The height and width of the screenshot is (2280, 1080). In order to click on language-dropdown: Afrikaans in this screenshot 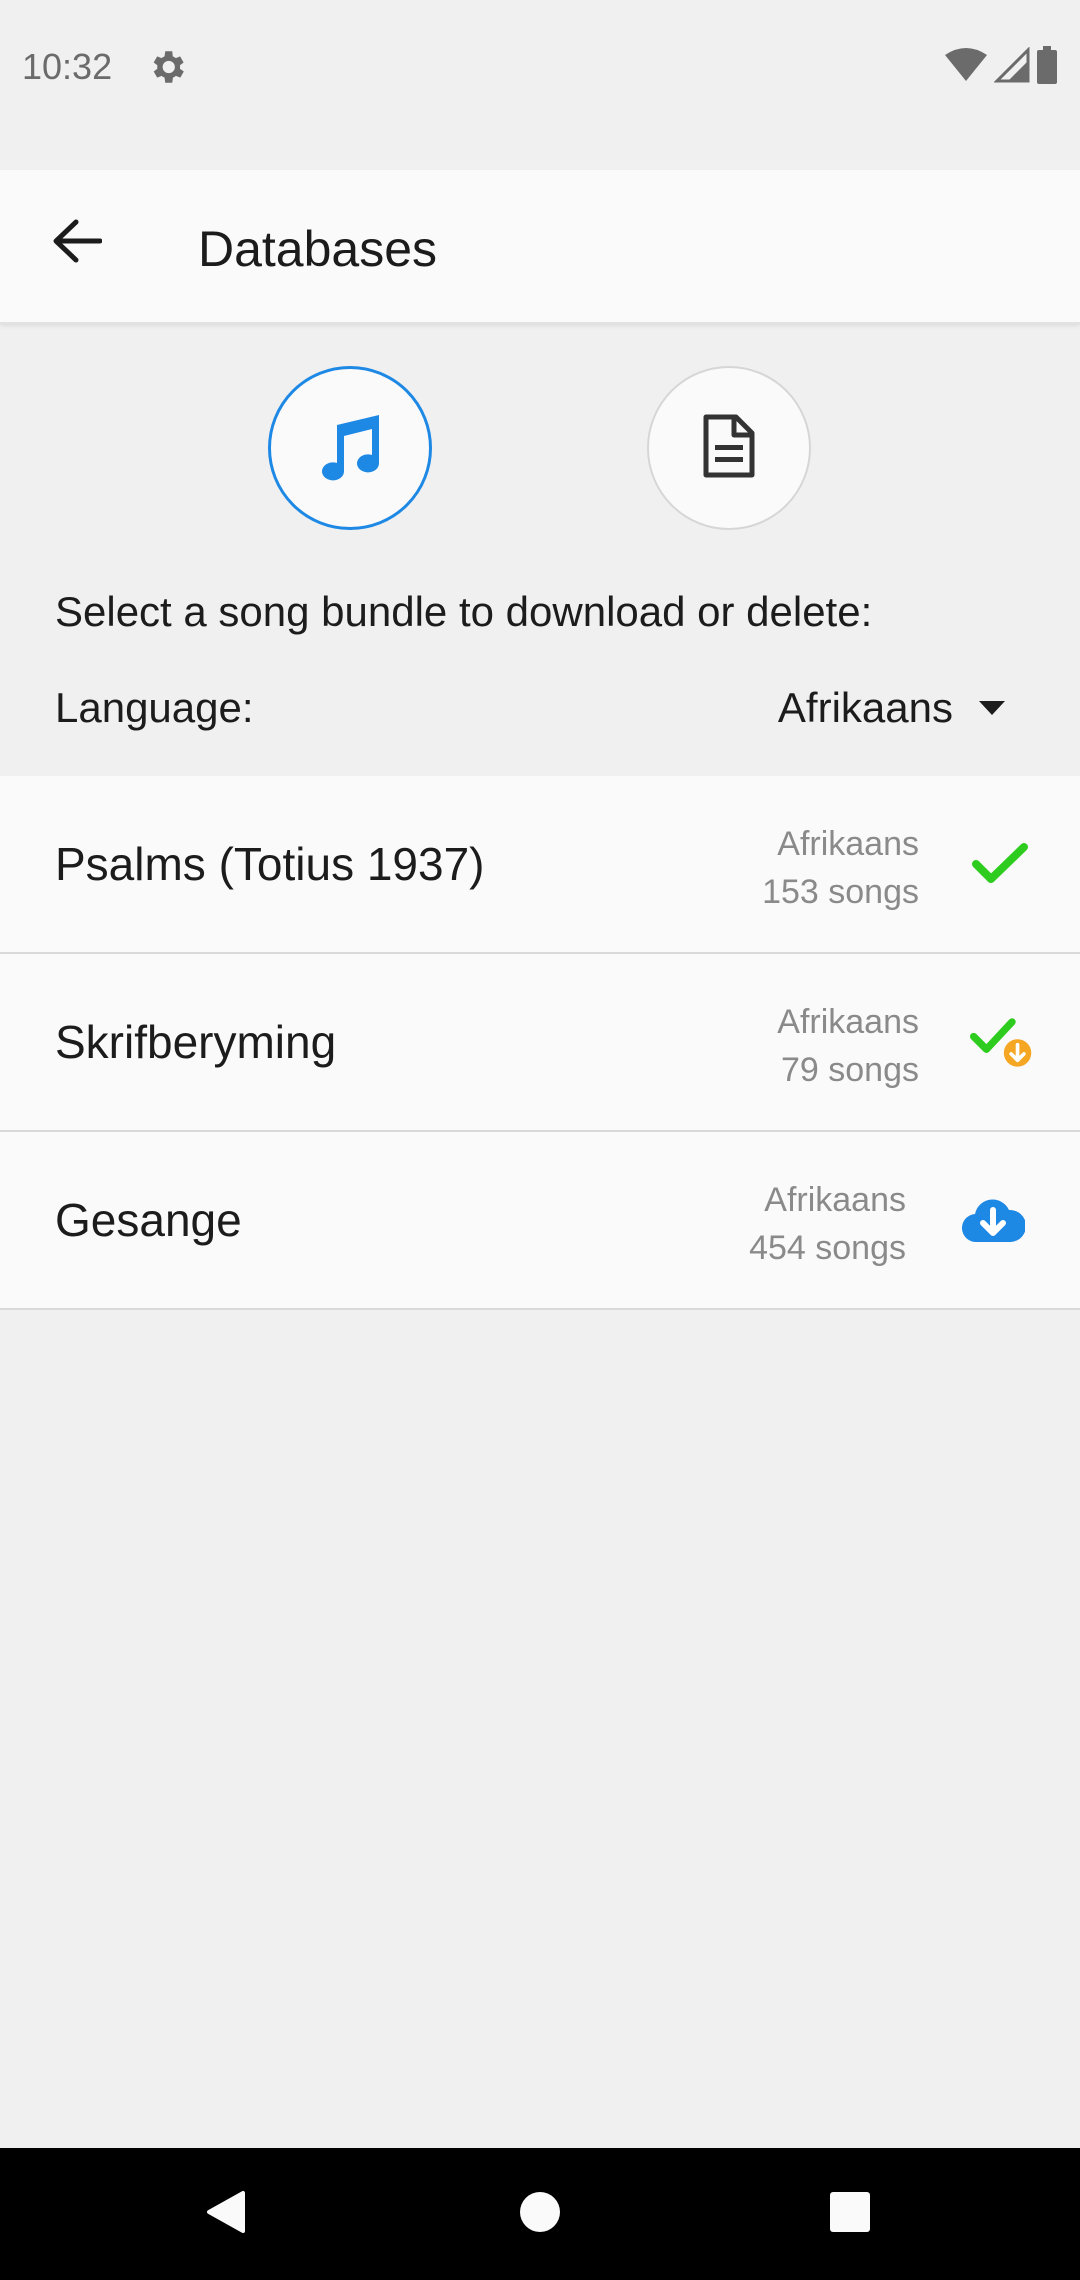, I will do `click(891, 708)`.